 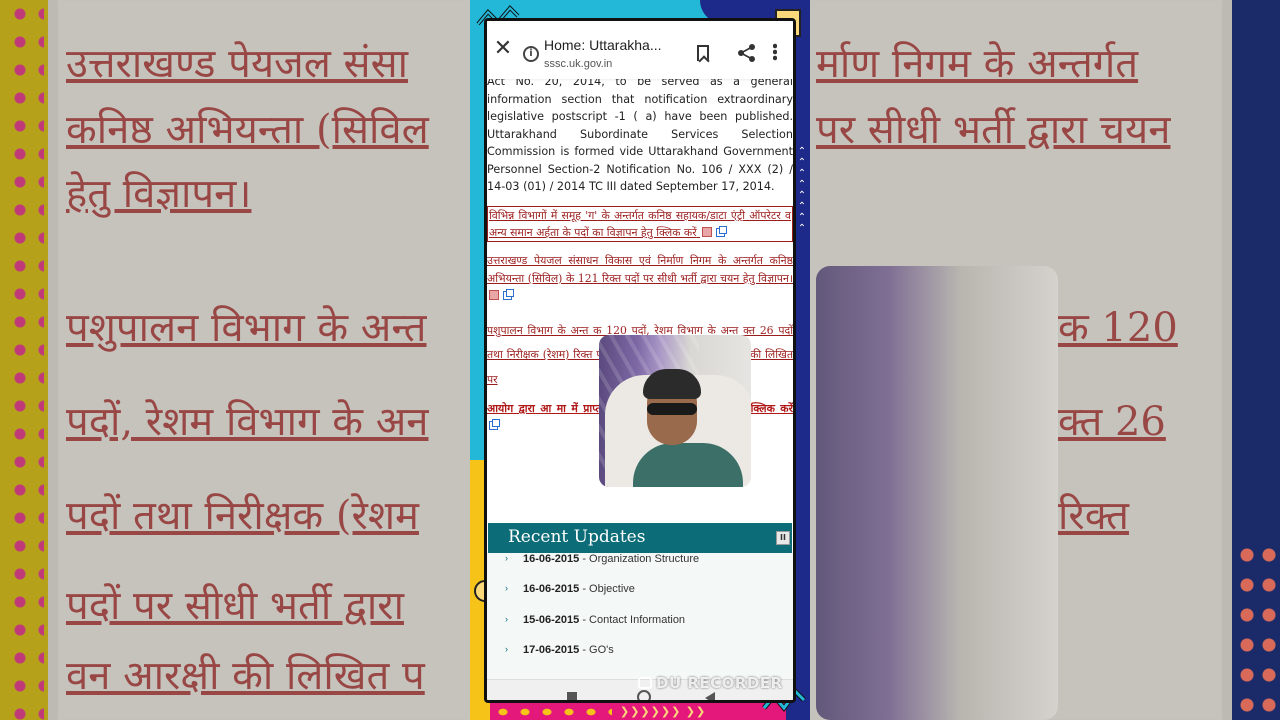 What do you see at coordinates (24, 360) in the screenshot?
I see `left-pattern` at bounding box center [24, 360].